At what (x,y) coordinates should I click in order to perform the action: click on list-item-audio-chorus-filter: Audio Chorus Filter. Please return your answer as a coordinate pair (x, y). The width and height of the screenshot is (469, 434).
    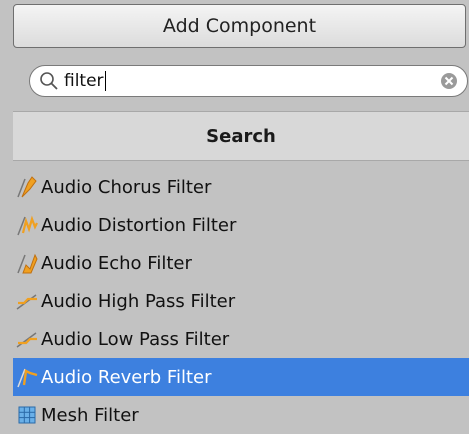
    Looking at the image, I should click on (241, 187).